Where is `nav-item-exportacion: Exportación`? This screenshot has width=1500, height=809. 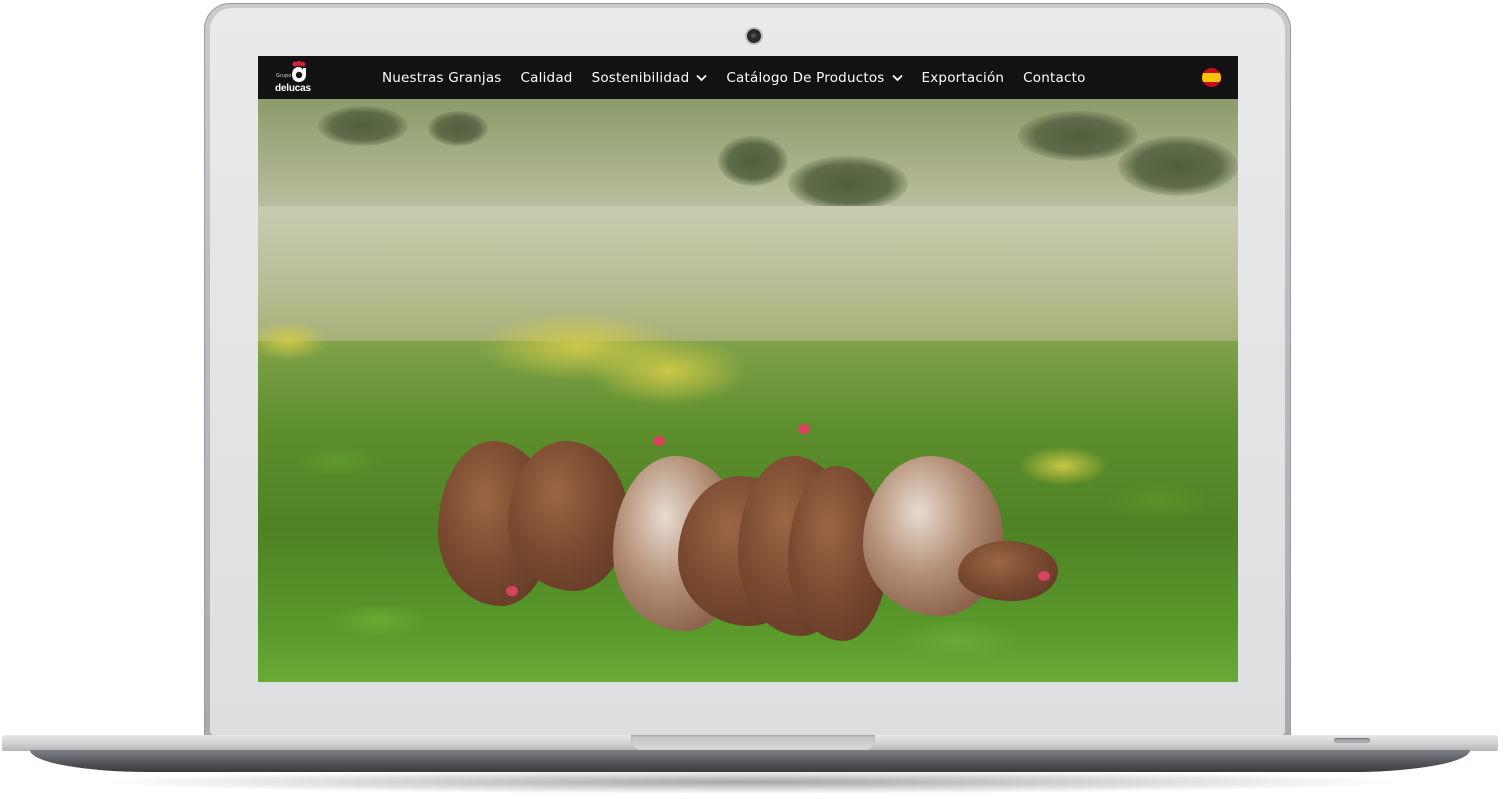
nav-item-exportacion: Exportación is located at coordinates (963, 78).